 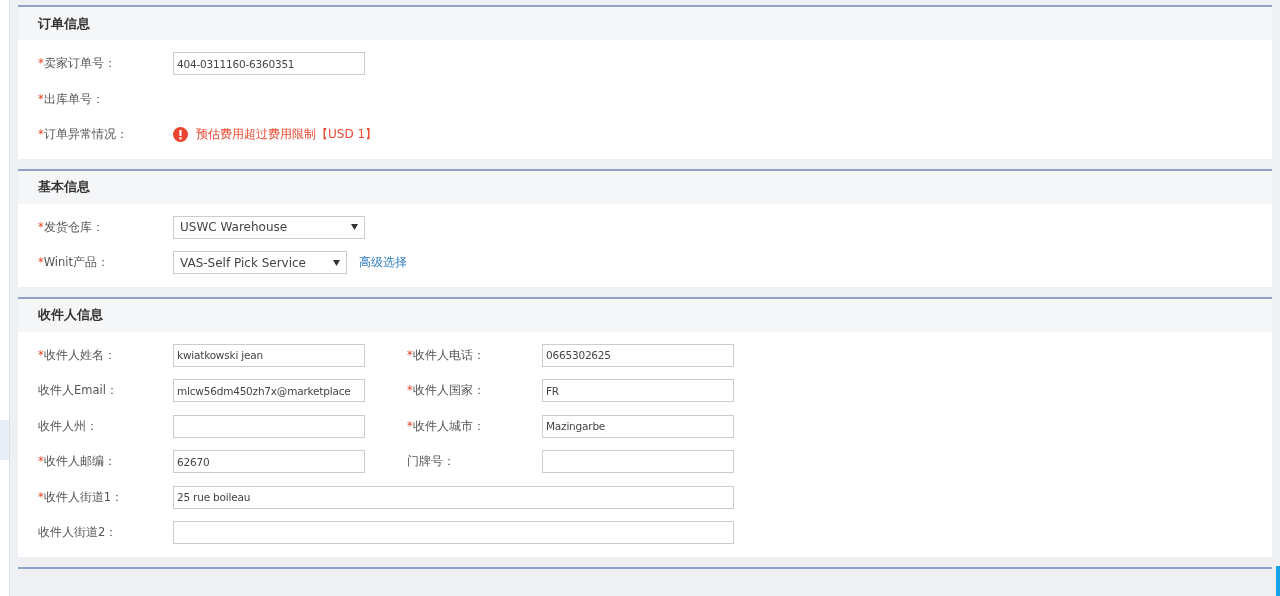 I want to click on warning-message: 预估费用超过费用限制【USD 1】, so click(x=287, y=135).